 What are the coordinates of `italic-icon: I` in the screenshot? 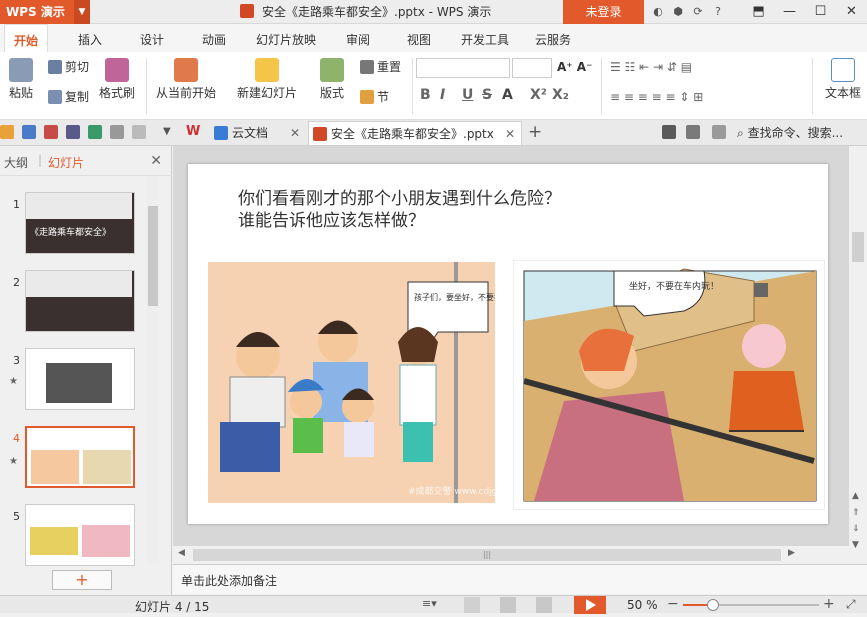 It's located at (442, 95).